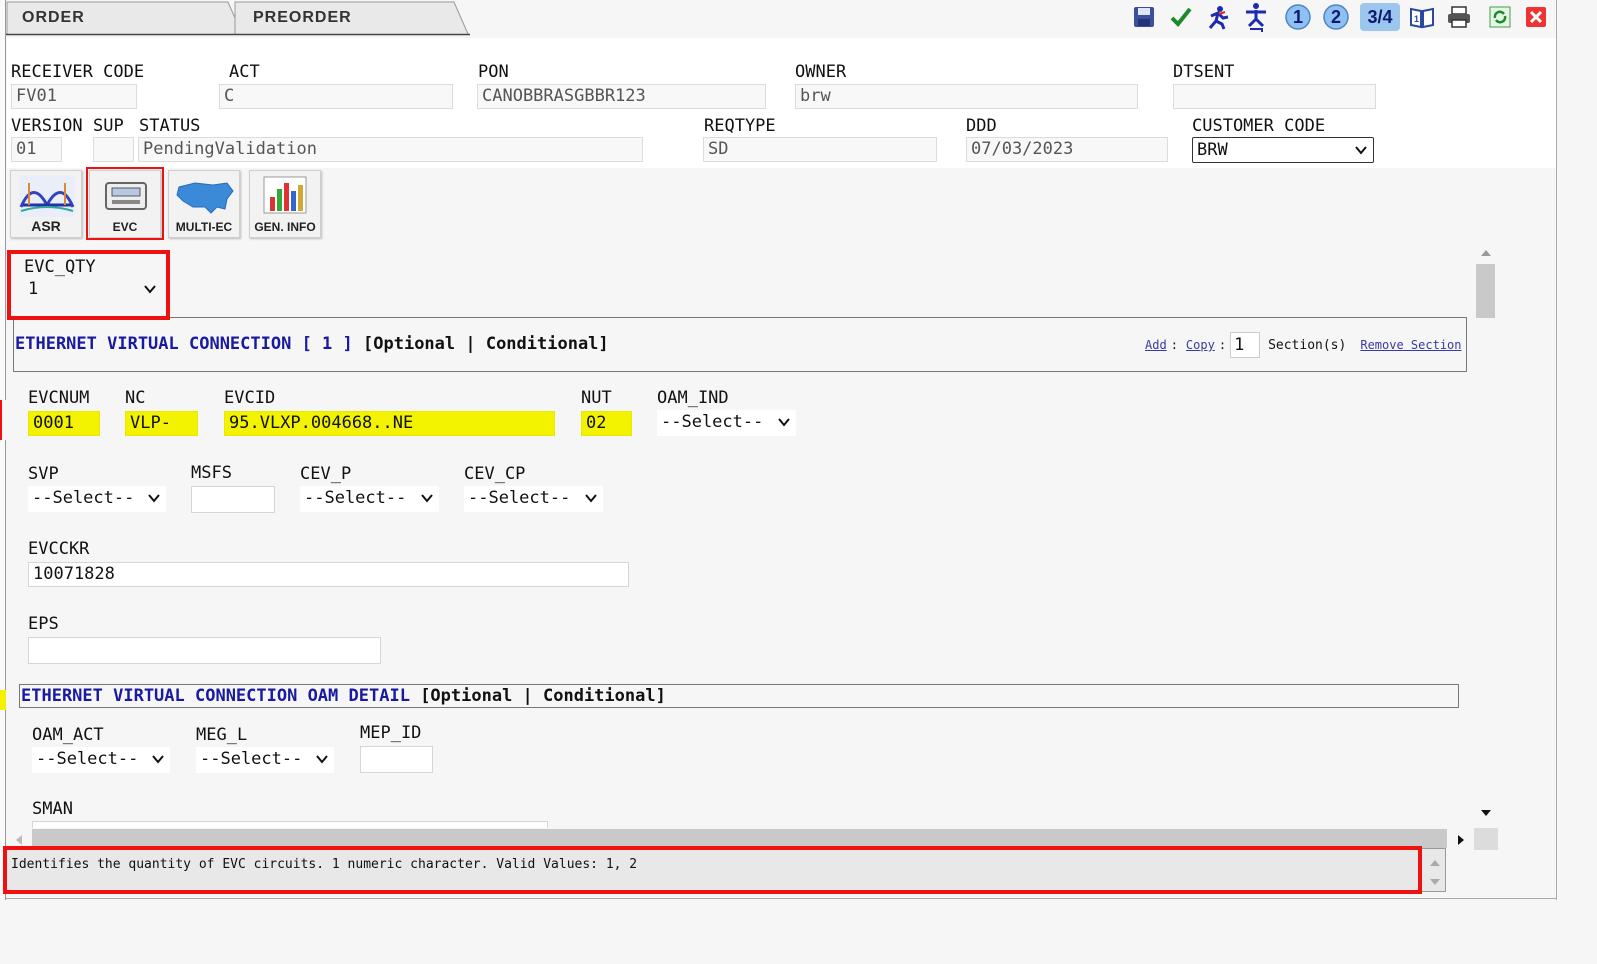  What do you see at coordinates (101, 760) in the screenshot?
I see `oam-act-select: --Select--` at bounding box center [101, 760].